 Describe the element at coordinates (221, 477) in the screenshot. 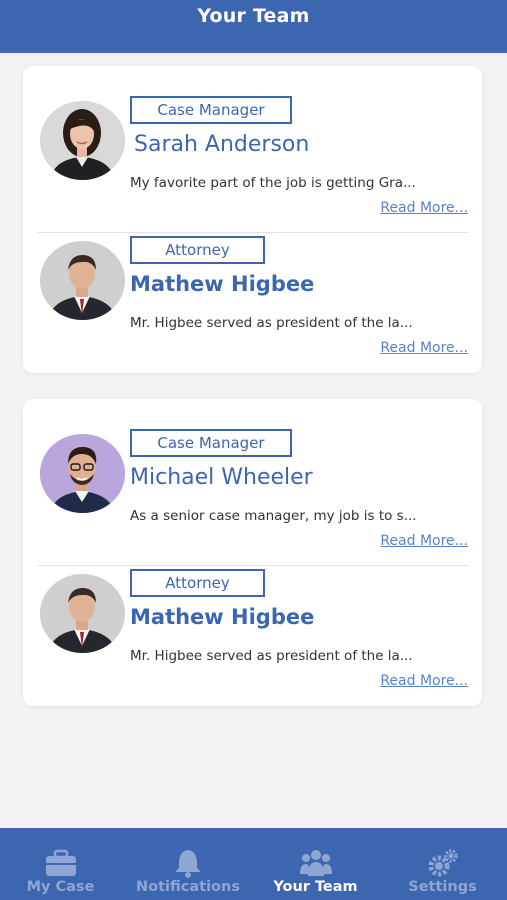

I see `member-name: Michael Wheeler` at that location.